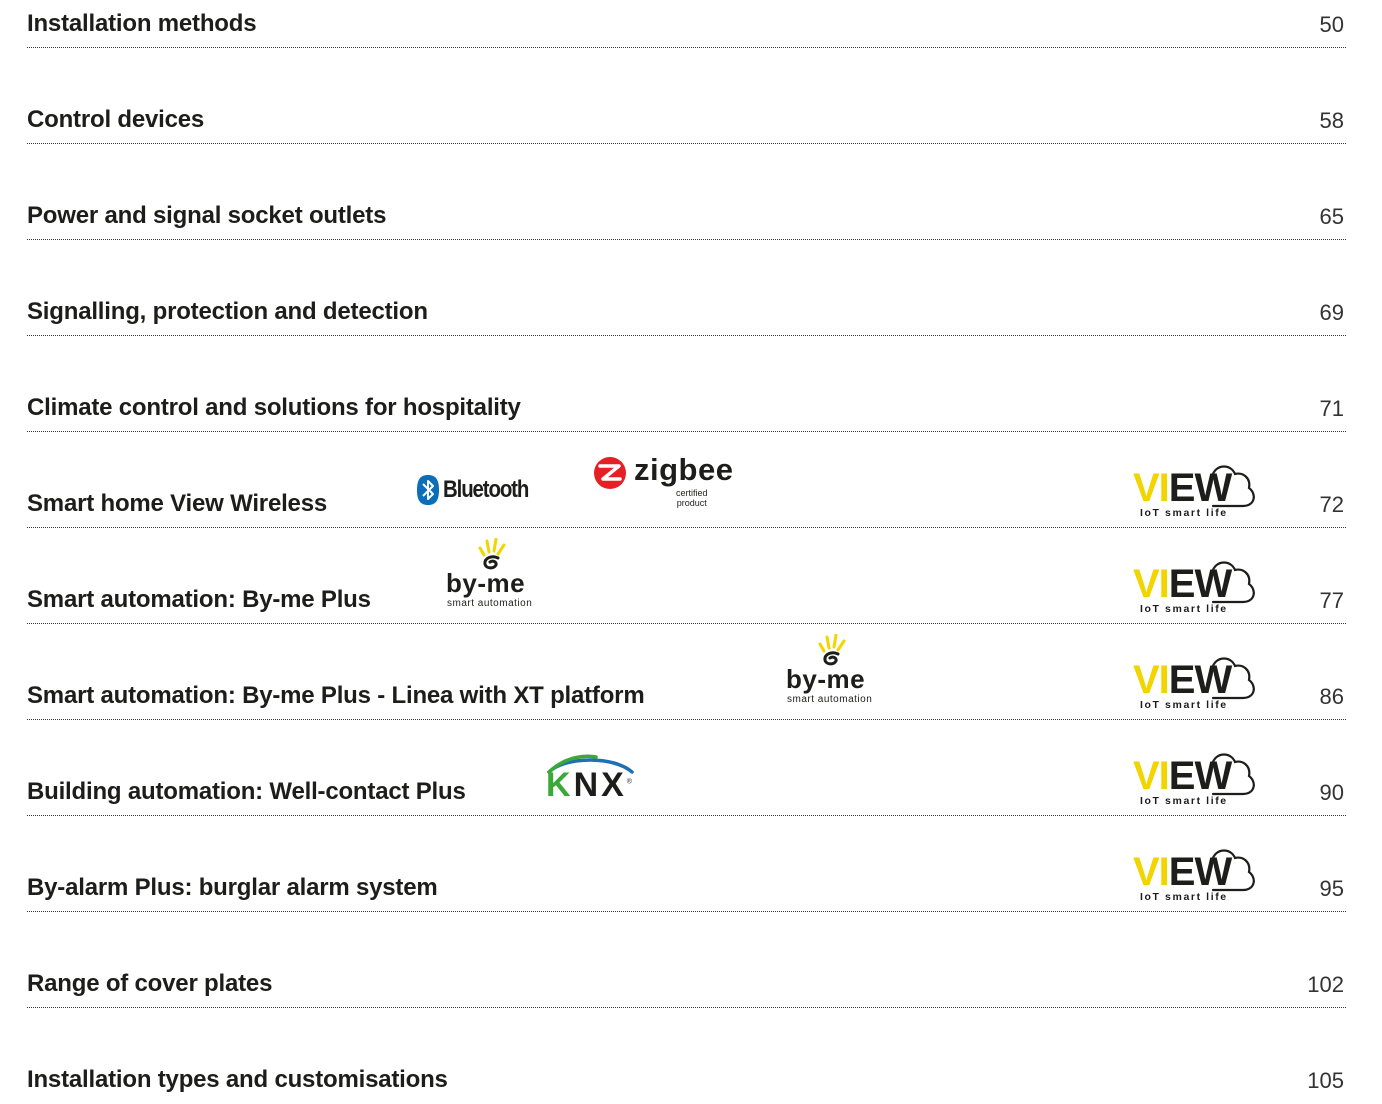  Describe the element at coordinates (1325, 984) in the screenshot. I see `toc-page-number: 102` at that location.